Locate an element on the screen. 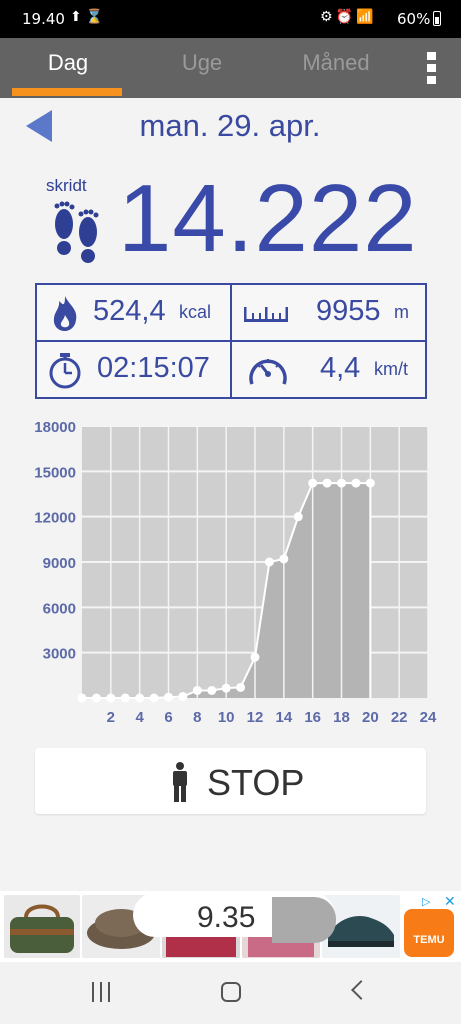  ad-banner: 9.35 ▷ ✕ TEMU is located at coordinates (230, 926).